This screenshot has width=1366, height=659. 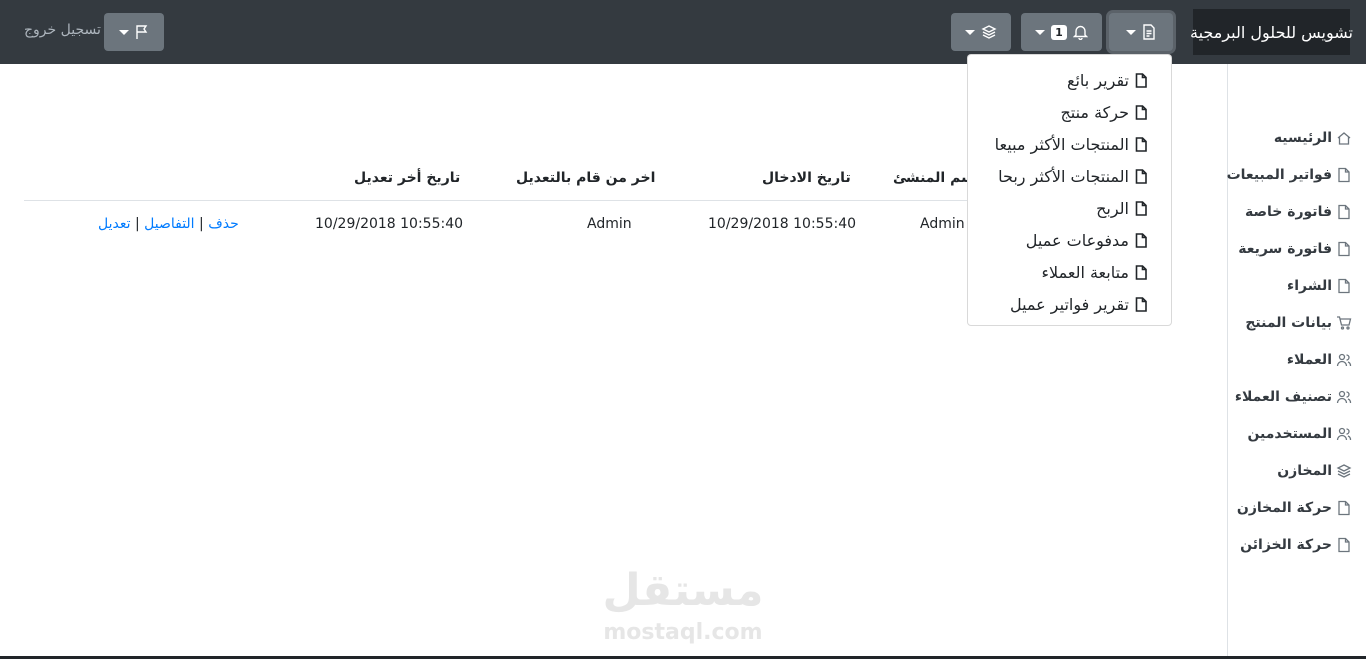 I want to click on table-header-divider, so click(x=504, y=200).